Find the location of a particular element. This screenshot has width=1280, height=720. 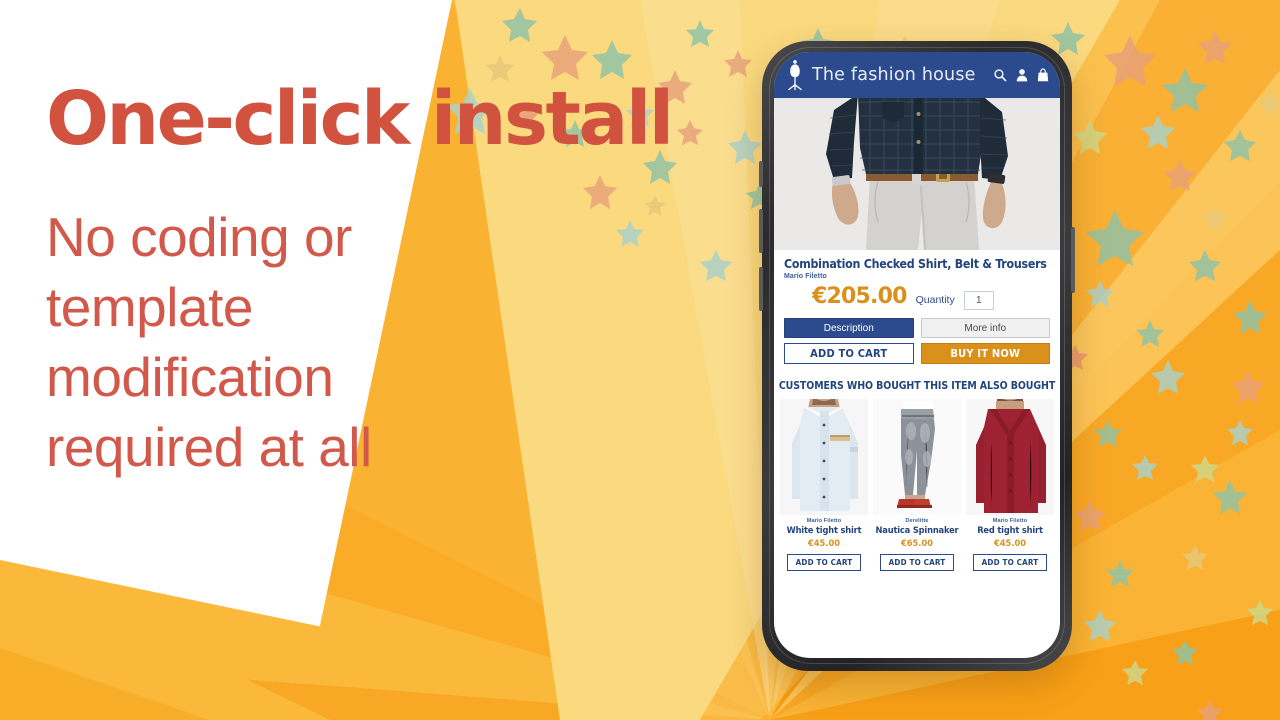

shopping-bag-icon is located at coordinates (1043, 75).